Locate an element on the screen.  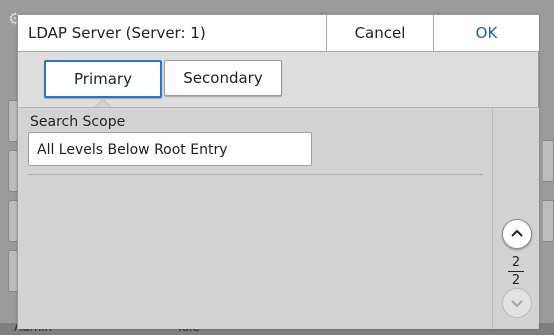
page-indicator: 2 2 is located at coordinates (516, 271).